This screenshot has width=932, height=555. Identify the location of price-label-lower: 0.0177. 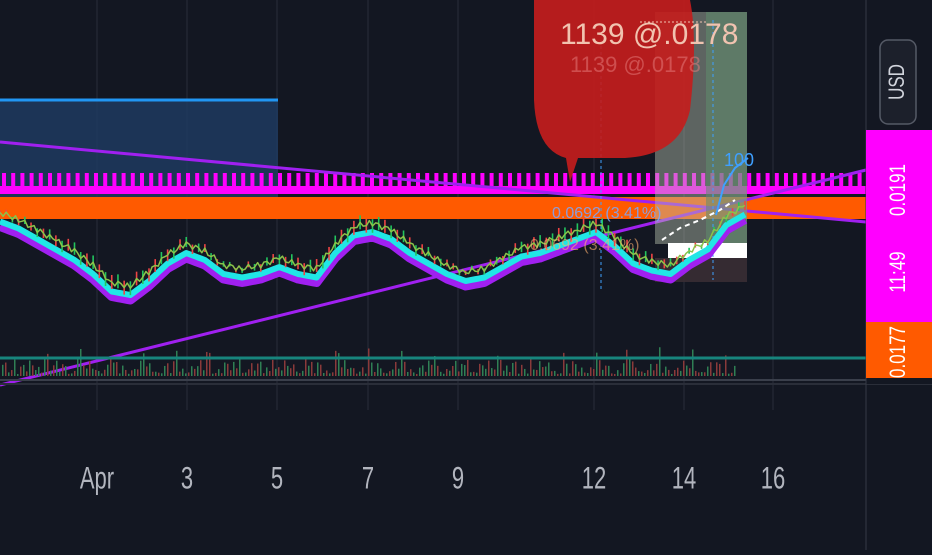
(898, 352).